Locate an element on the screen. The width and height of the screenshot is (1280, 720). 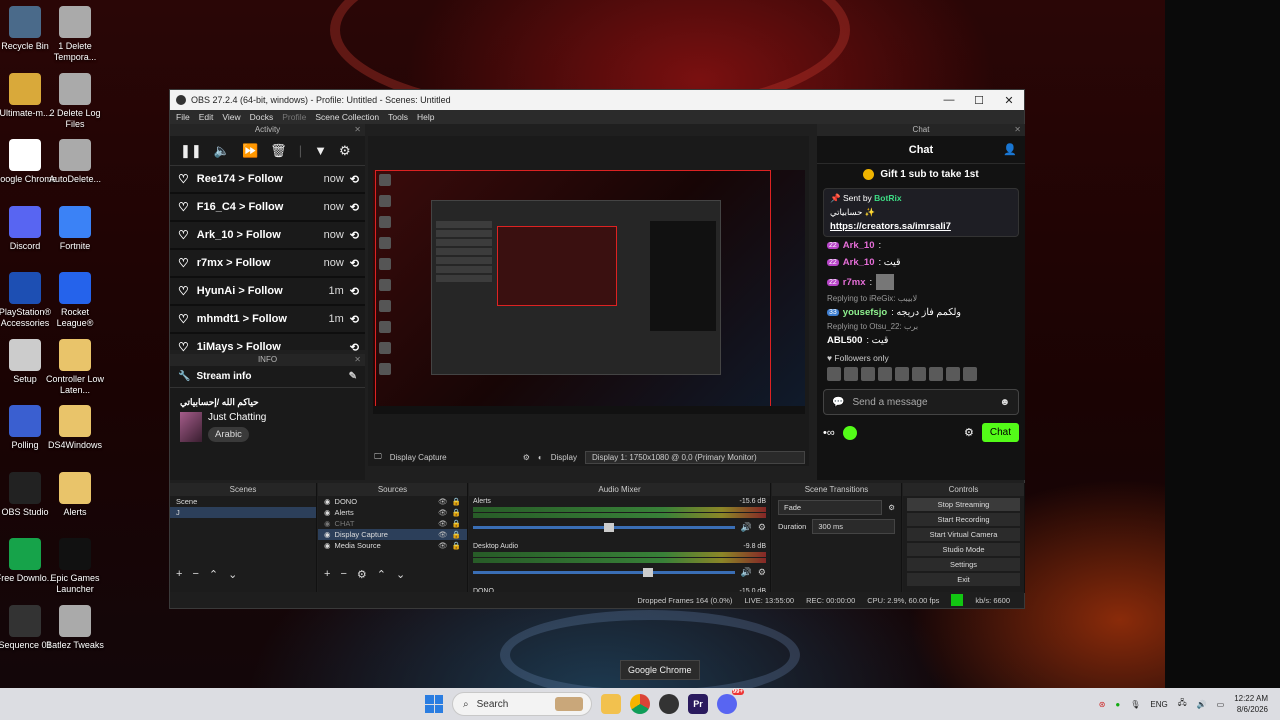
settings-button: Settings is located at coordinates (963, 564).